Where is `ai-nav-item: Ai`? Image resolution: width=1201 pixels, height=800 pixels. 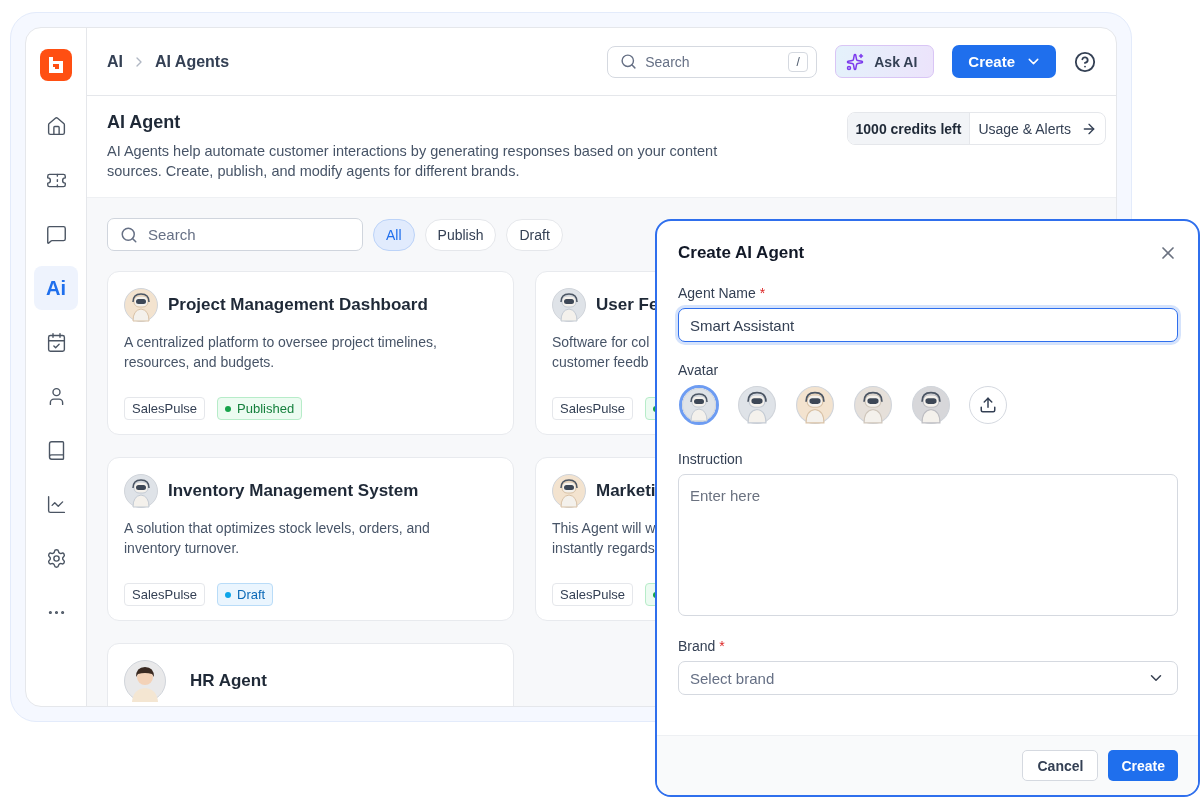
ai-nav-item: Ai is located at coordinates (56, 288).